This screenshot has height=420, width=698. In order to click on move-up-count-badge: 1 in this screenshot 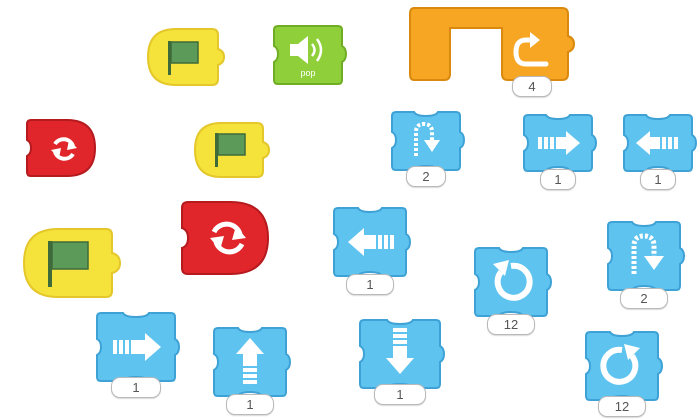, I will do `click(250, 404)`.